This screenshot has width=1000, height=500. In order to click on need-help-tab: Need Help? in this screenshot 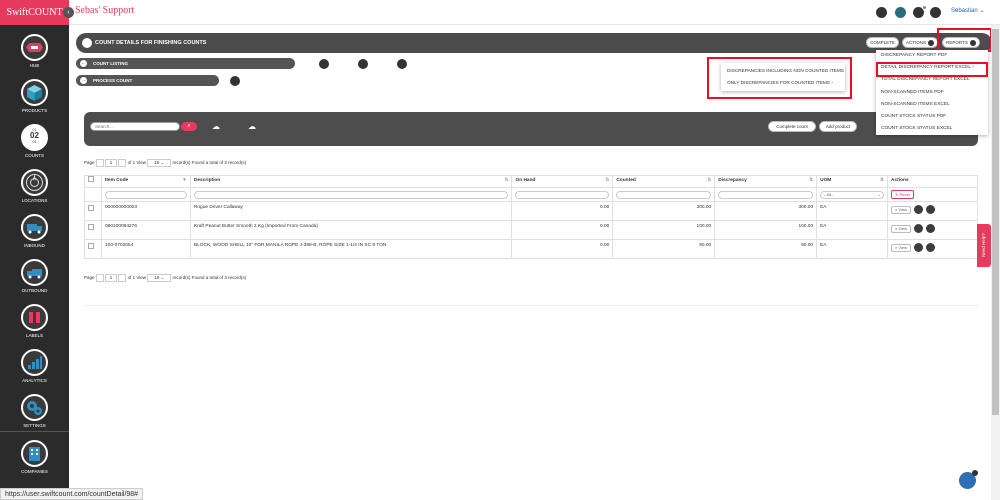, I will do `click(984, 245)`.